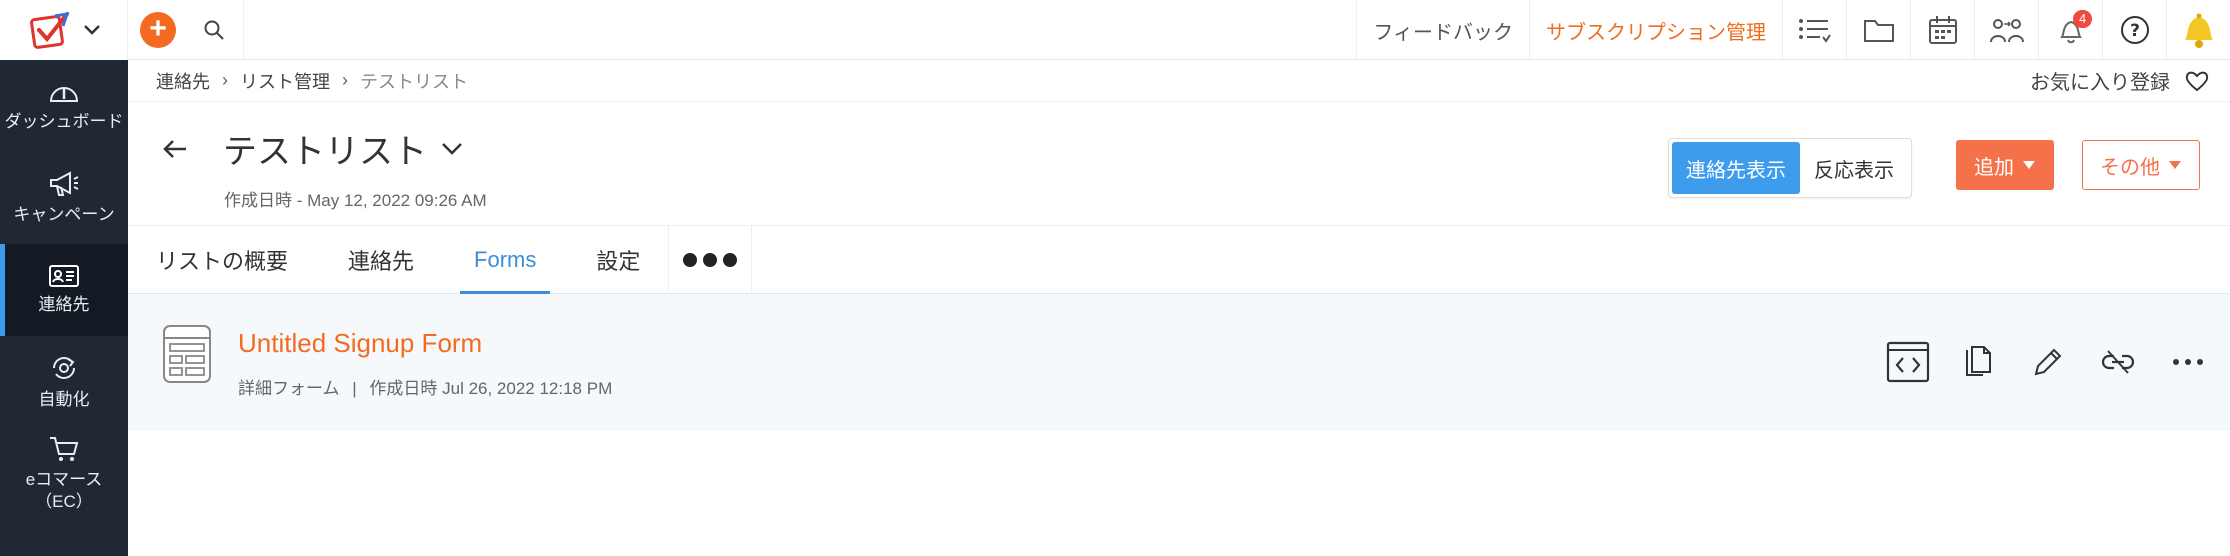  I want to click on folder-button, so click(1878, 30).